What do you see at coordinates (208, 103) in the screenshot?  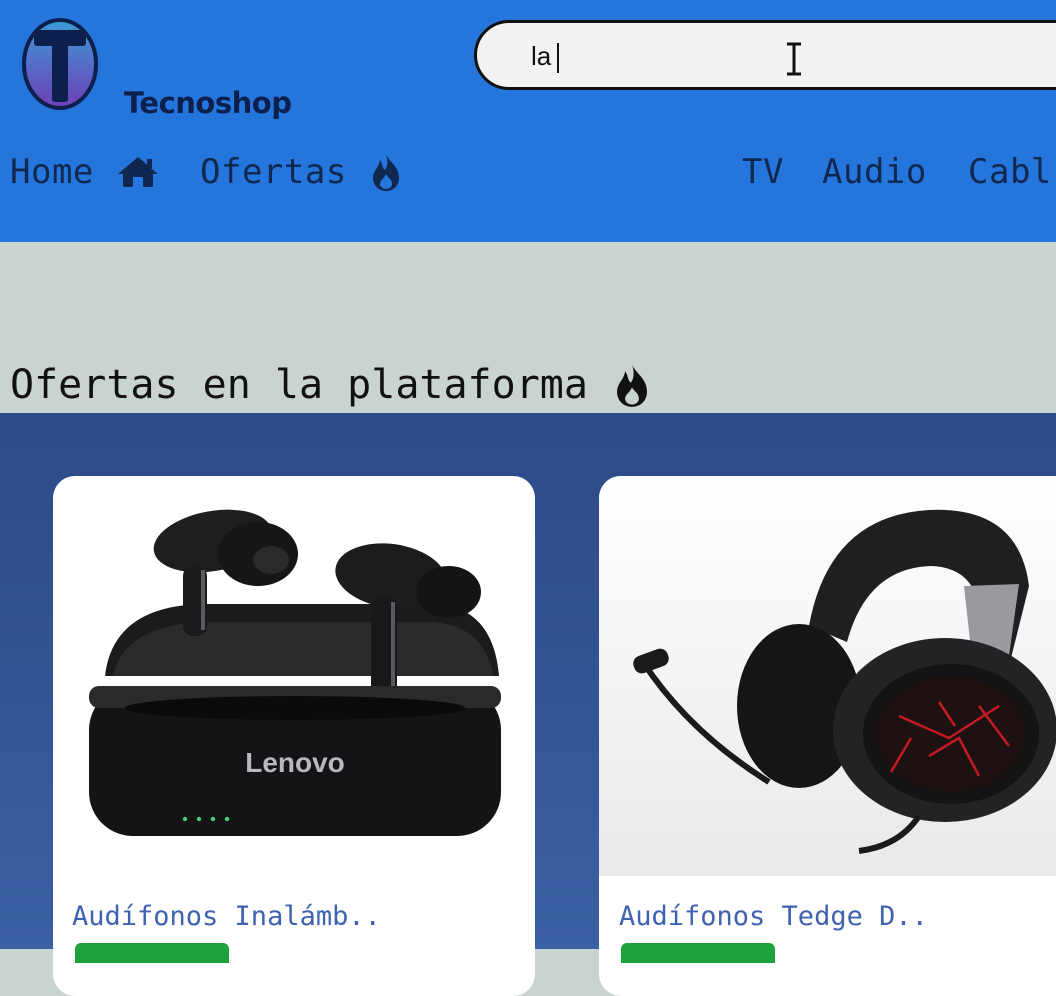 I see `brand-name: Tecnoshop` at bounding box center [208, 103].